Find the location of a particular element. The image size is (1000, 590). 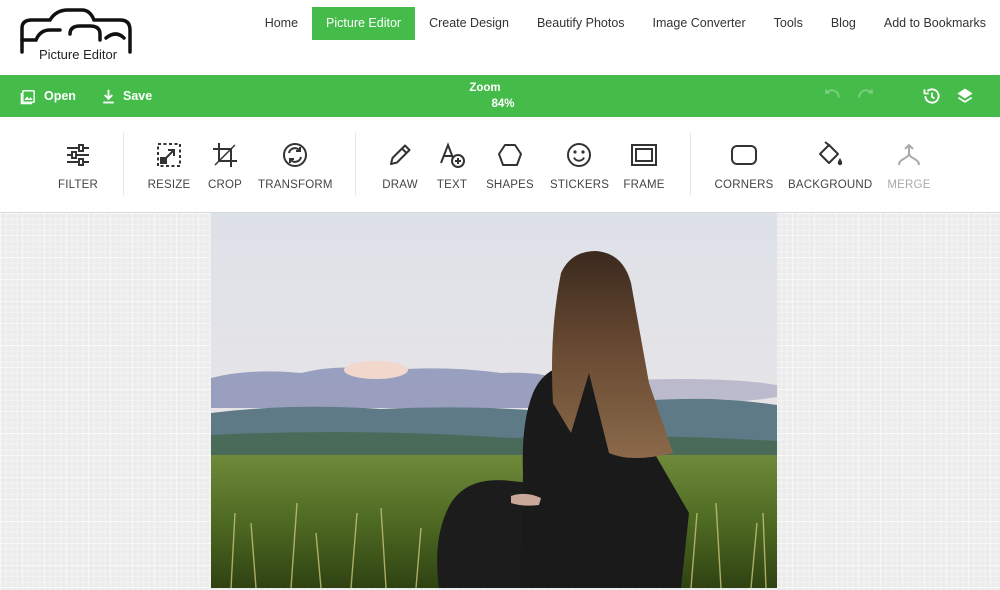

merge-tool: MERGE is located at coordinates (909, 166).